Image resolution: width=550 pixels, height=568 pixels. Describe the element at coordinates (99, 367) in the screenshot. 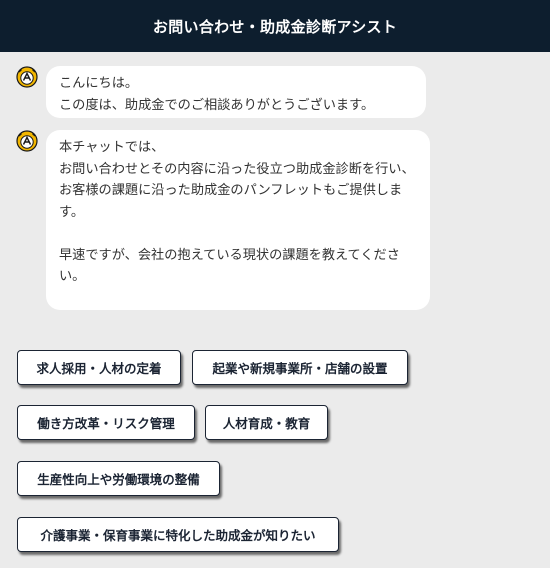

I see `choice-button-recruitment: 求人採用・人材の定着` at that location.